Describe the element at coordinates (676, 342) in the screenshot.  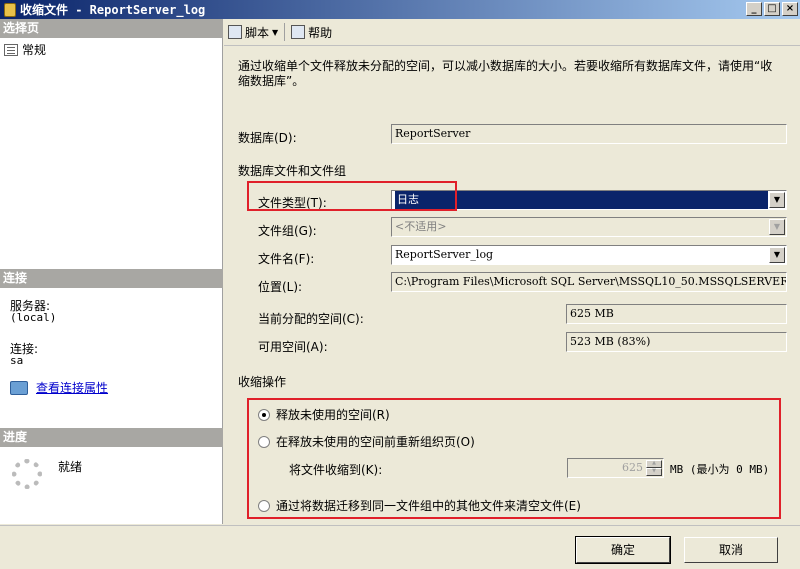
I see `available-space-field: 523 MB (83%)` at that location.